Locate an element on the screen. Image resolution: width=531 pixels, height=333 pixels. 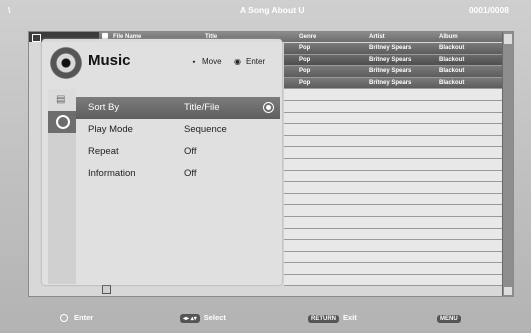
music-icon is located at coordinates (63, 122).